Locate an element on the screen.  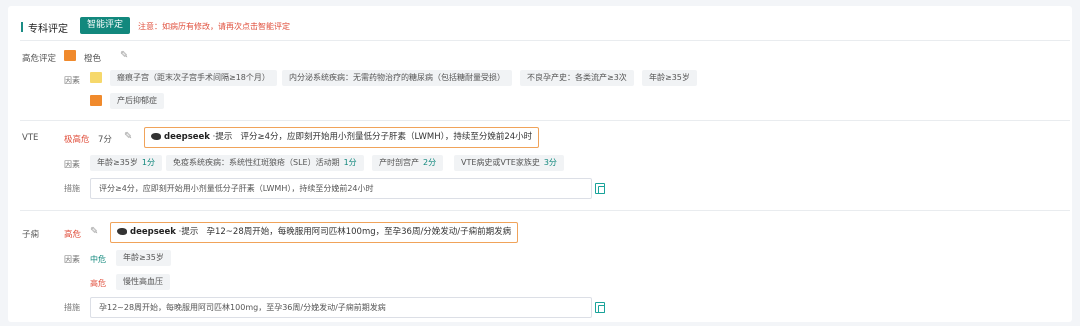
high-risk-label: 高危评定 is located at coordinates (39, 59).